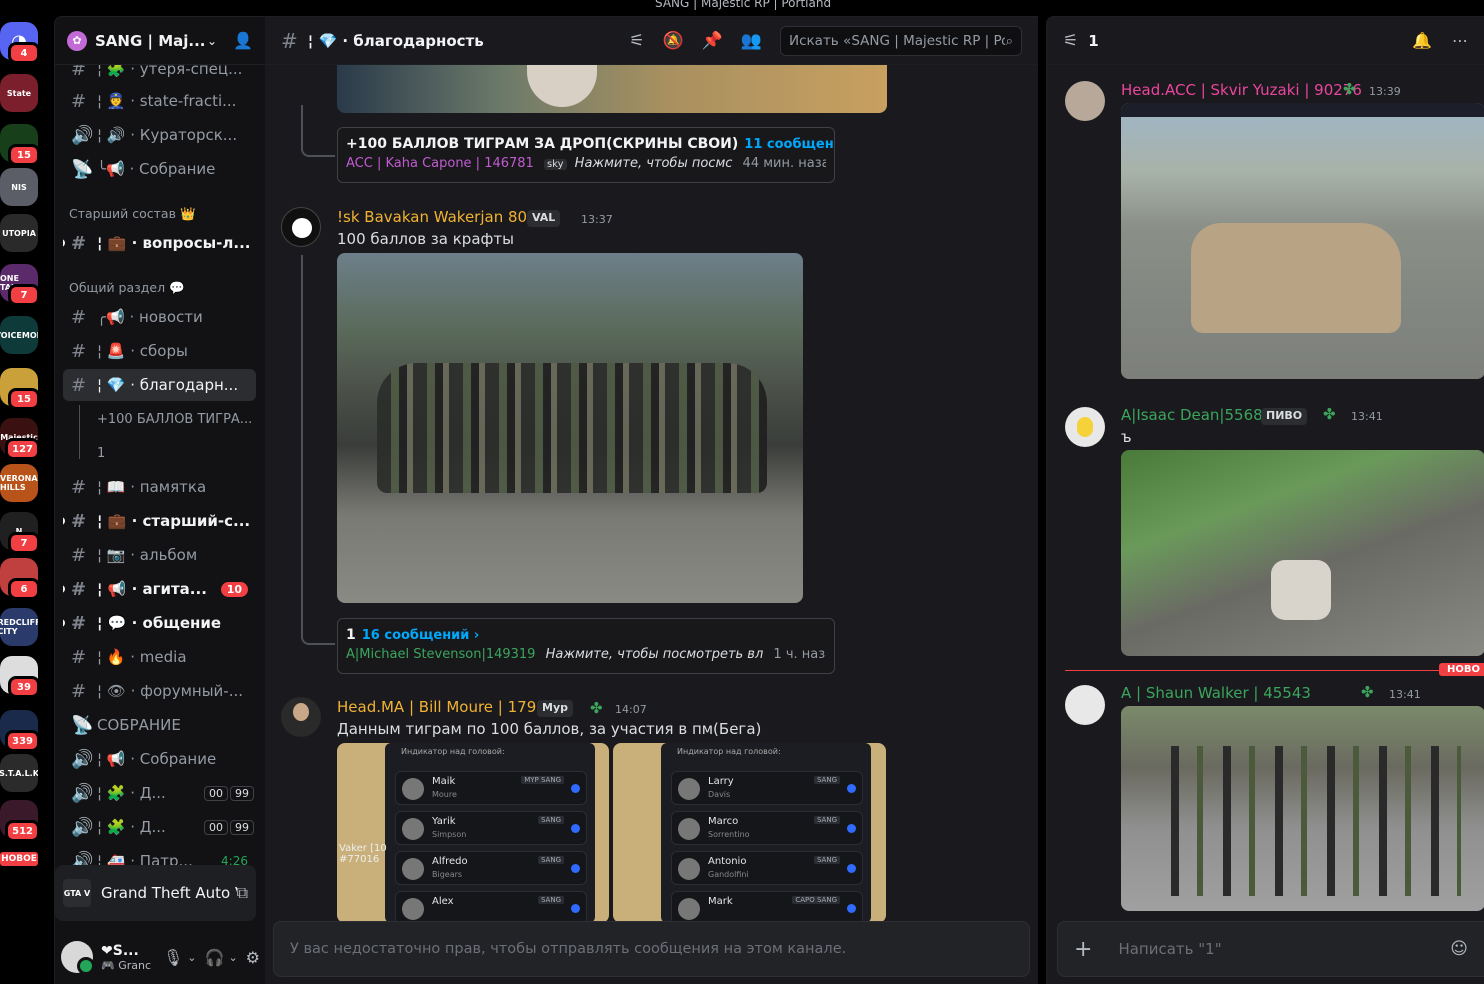 Image resolution: width=1484 pixels, height=984 pixels. What do you see at coordinates (242, 893) in the screenshot?
I see `stream-icon: ⧉` at bounding box center [242, 893].